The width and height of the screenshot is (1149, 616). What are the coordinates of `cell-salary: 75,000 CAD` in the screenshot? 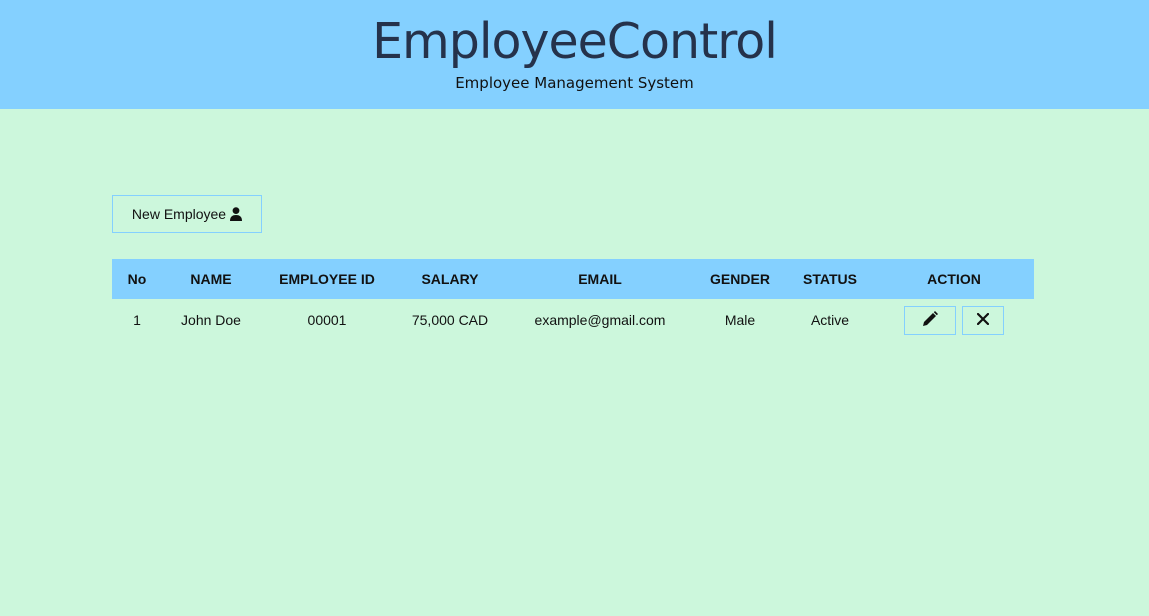 It's located at (450, 320).